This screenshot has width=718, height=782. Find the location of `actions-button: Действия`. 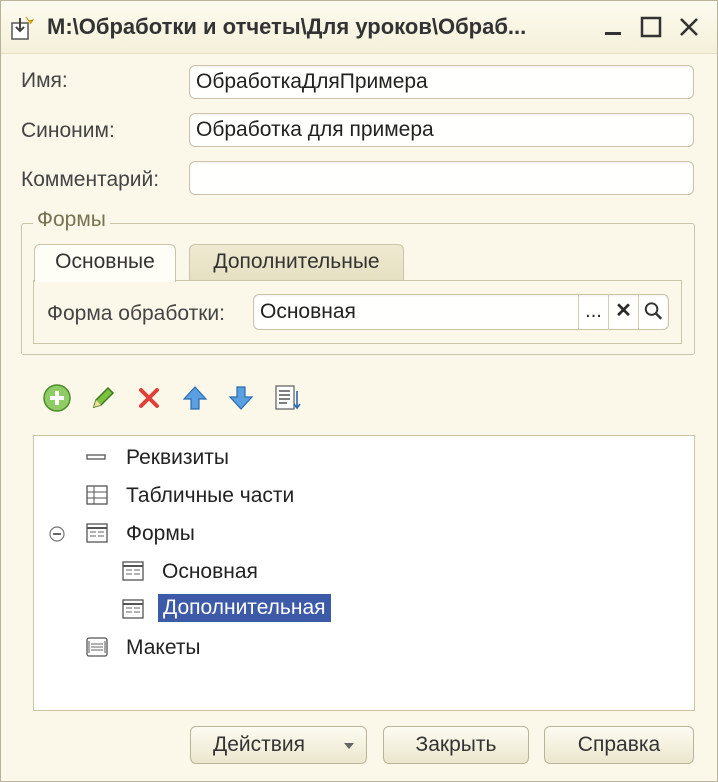

actions-button: Действия is located at coordinates (278, 745).